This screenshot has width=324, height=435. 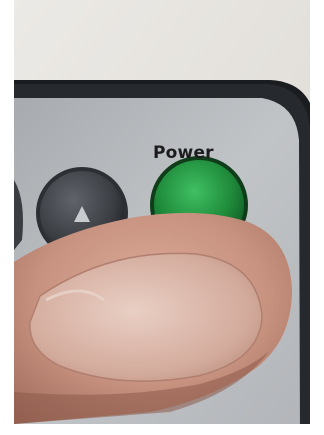 I want to click on power-label: Power, so click(x=183, y=153).